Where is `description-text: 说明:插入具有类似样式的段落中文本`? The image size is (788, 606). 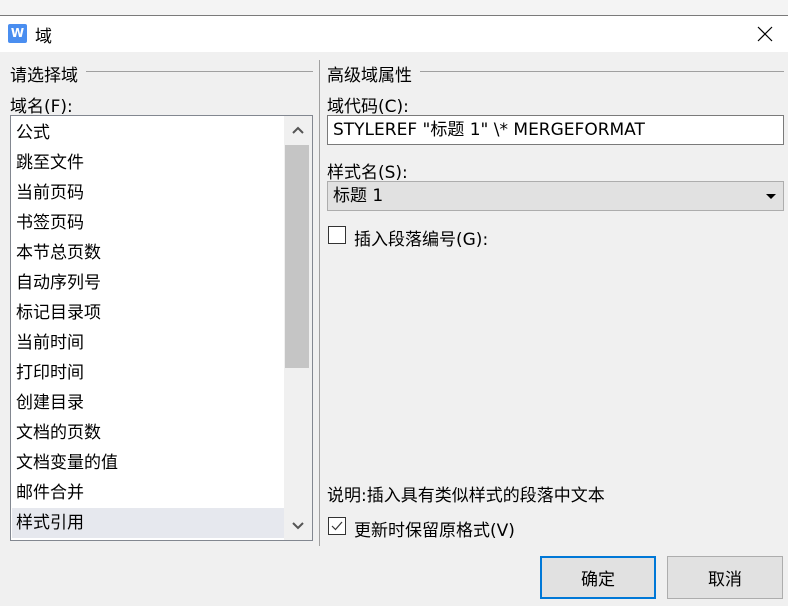 description-text: 说明:插入具有类似样式的段落中文本 is located at coordinates (466, 496).